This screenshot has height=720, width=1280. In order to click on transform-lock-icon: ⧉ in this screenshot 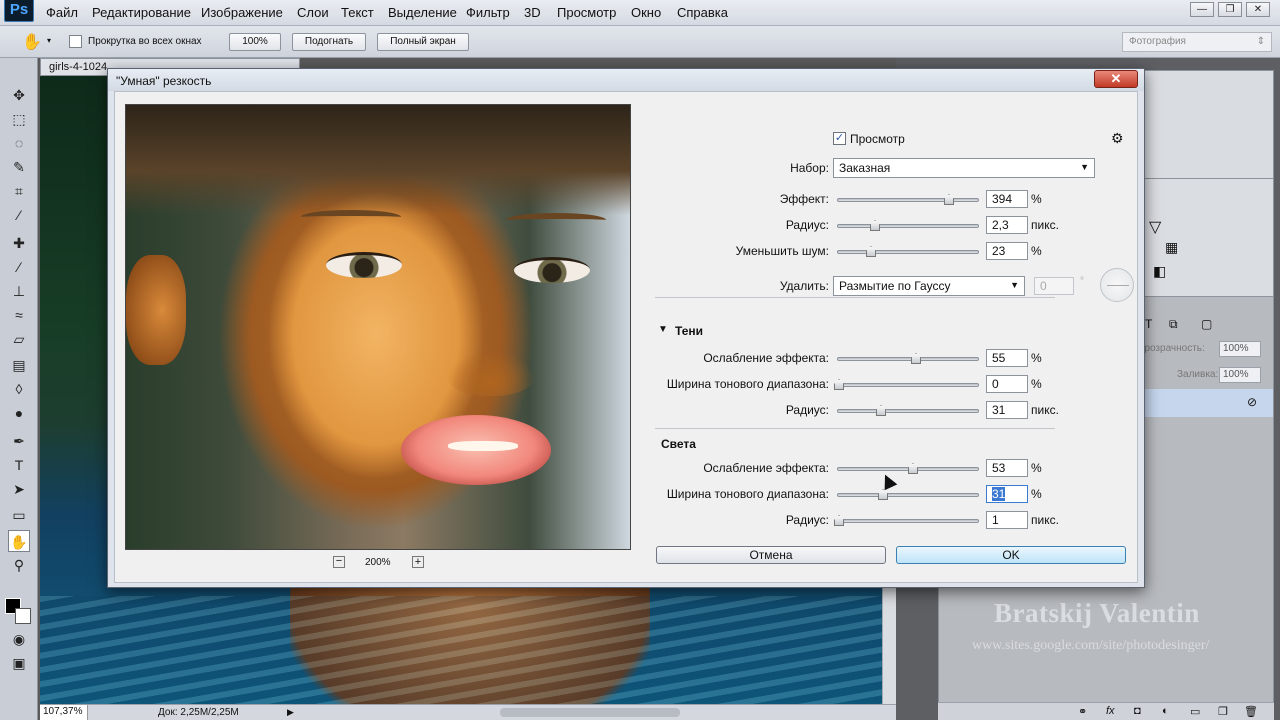, I will do `click(1173, 324)`.